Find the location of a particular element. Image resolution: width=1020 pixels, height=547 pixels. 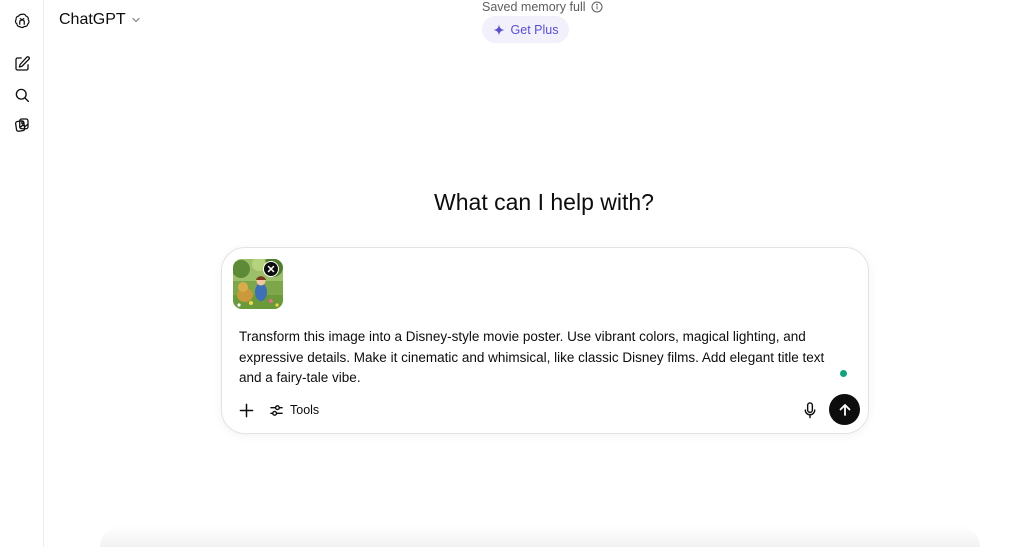

info-icon is located at coordinates (597, 7).